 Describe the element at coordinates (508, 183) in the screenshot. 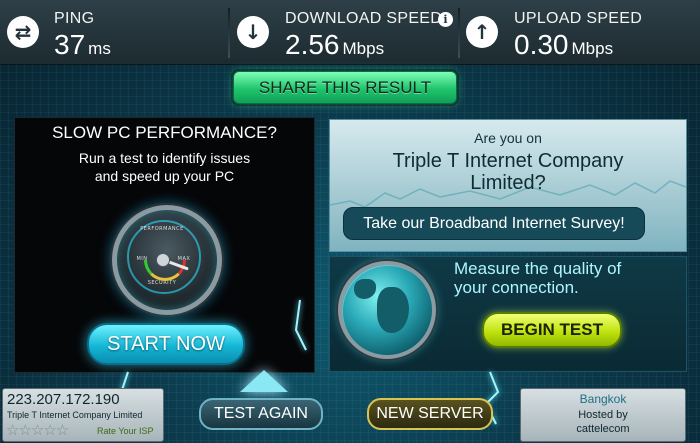

I see `isp-line2: Limited?` at that location.